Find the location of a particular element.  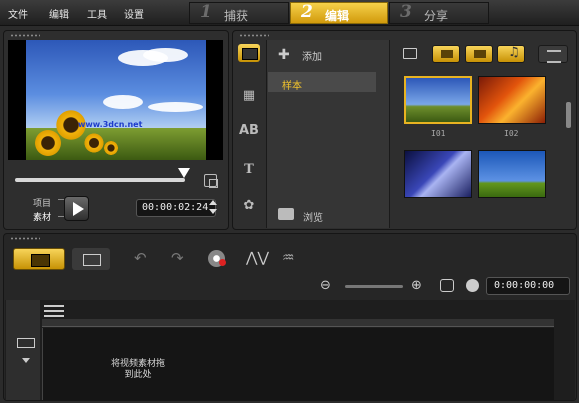

zoom-out-icon: ⊖ is located at coordinates (325, 285).